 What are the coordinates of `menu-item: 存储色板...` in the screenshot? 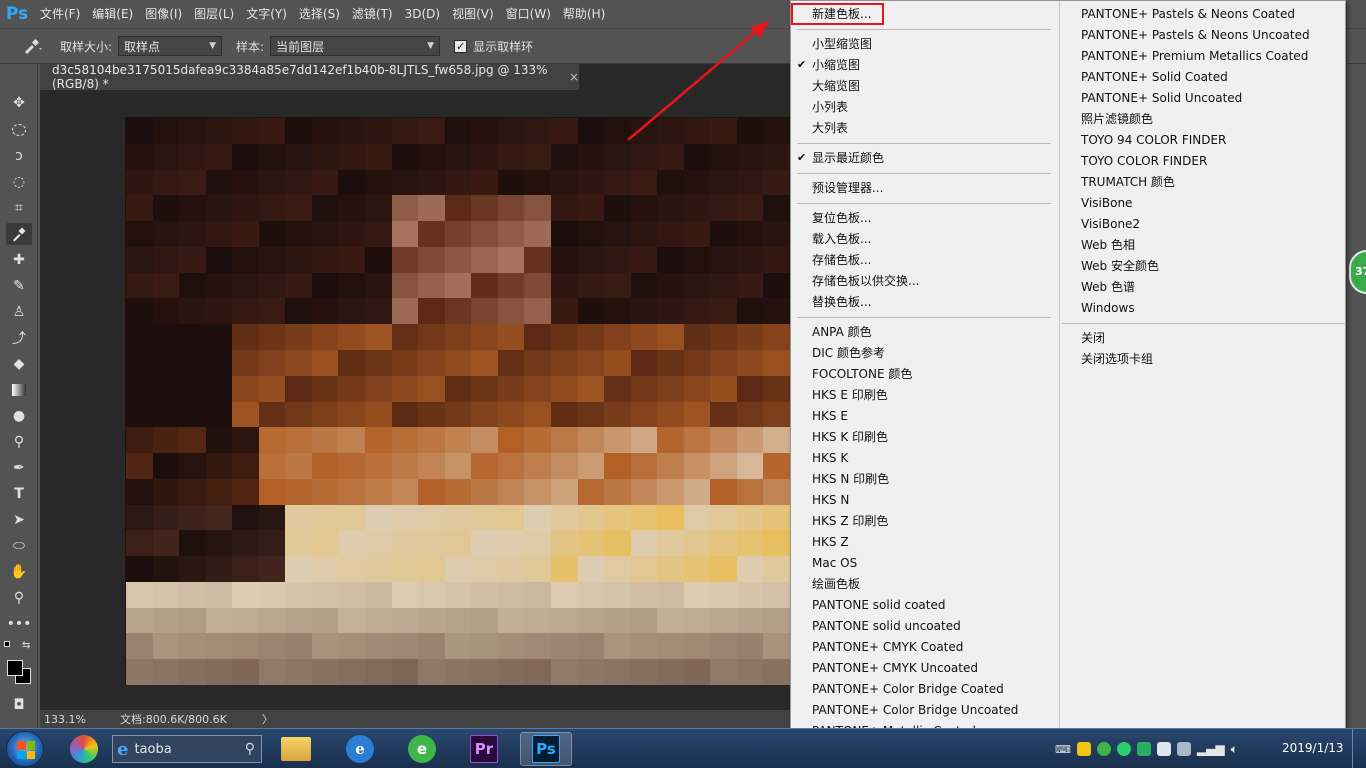 It's located at (841, 260).